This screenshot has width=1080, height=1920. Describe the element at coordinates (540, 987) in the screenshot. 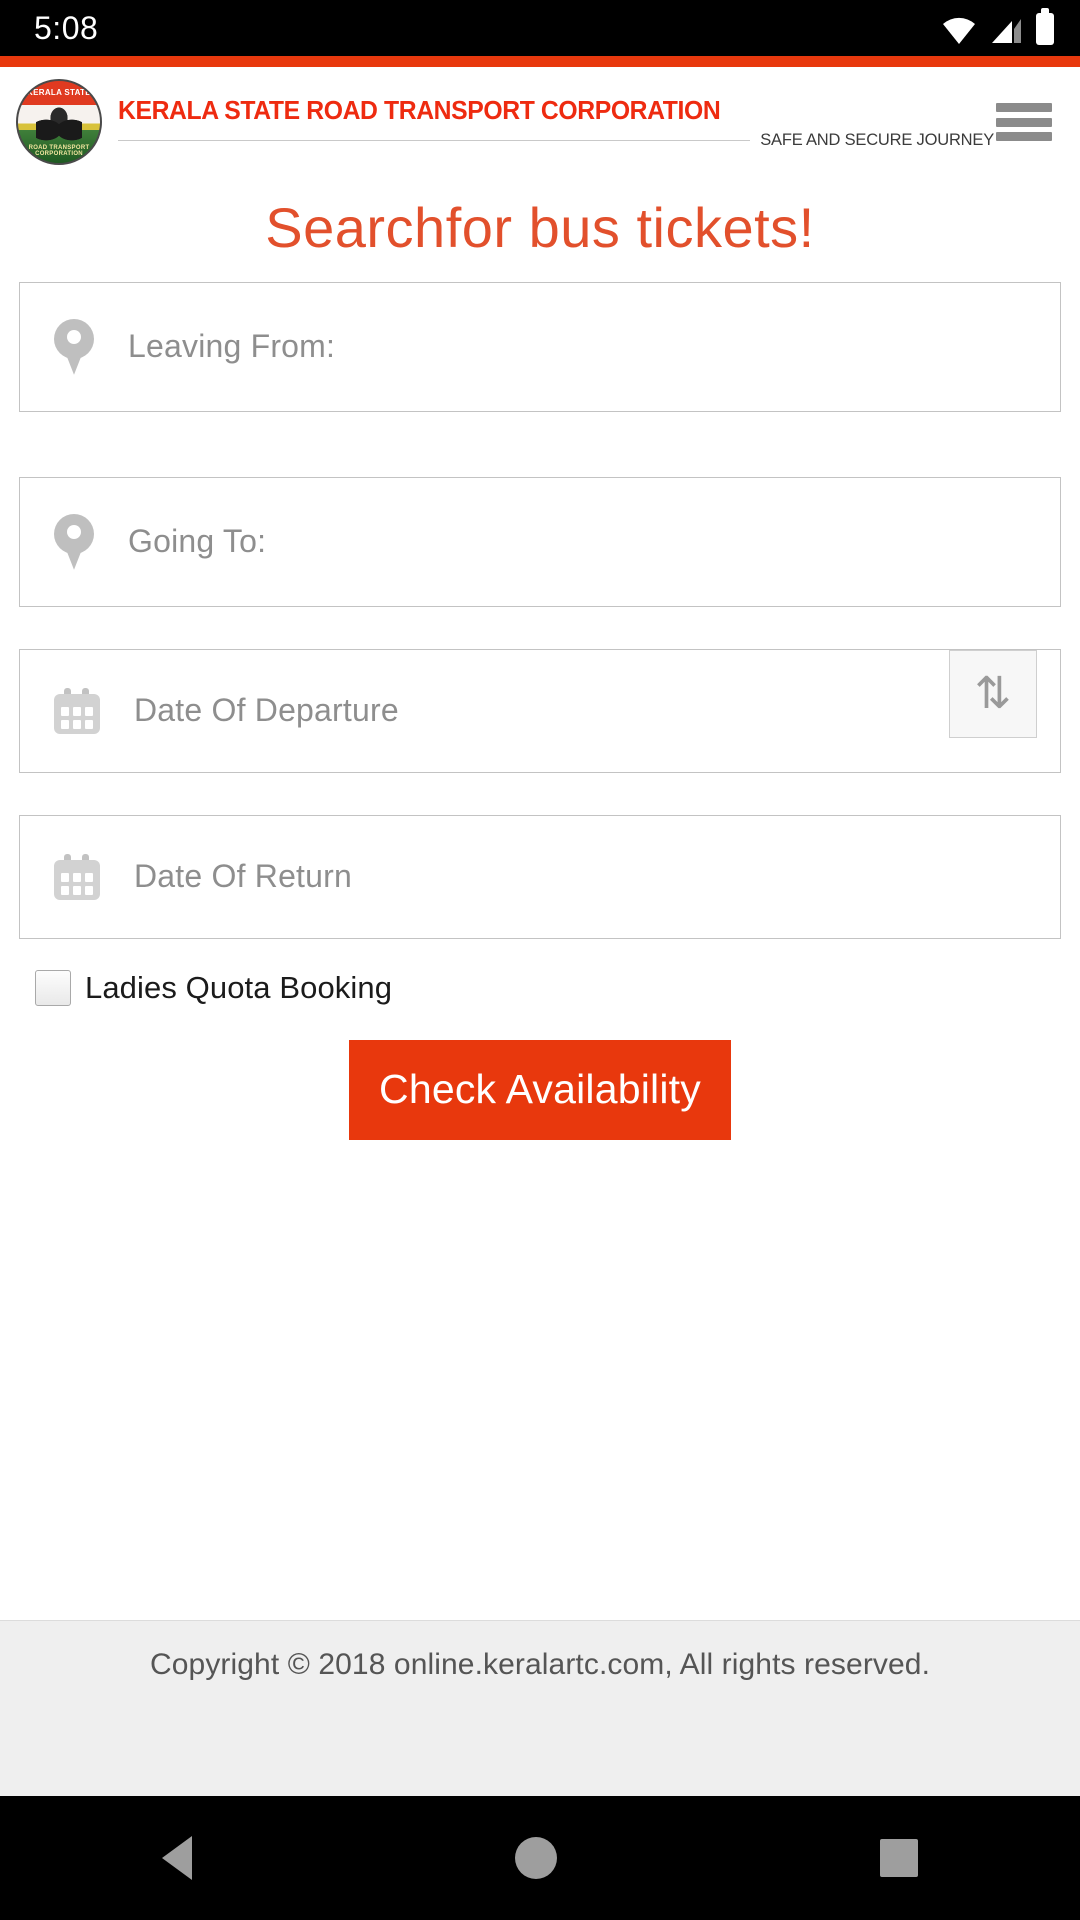

I see `ladies-quota-row: Ladies Quota Booking` at that location.